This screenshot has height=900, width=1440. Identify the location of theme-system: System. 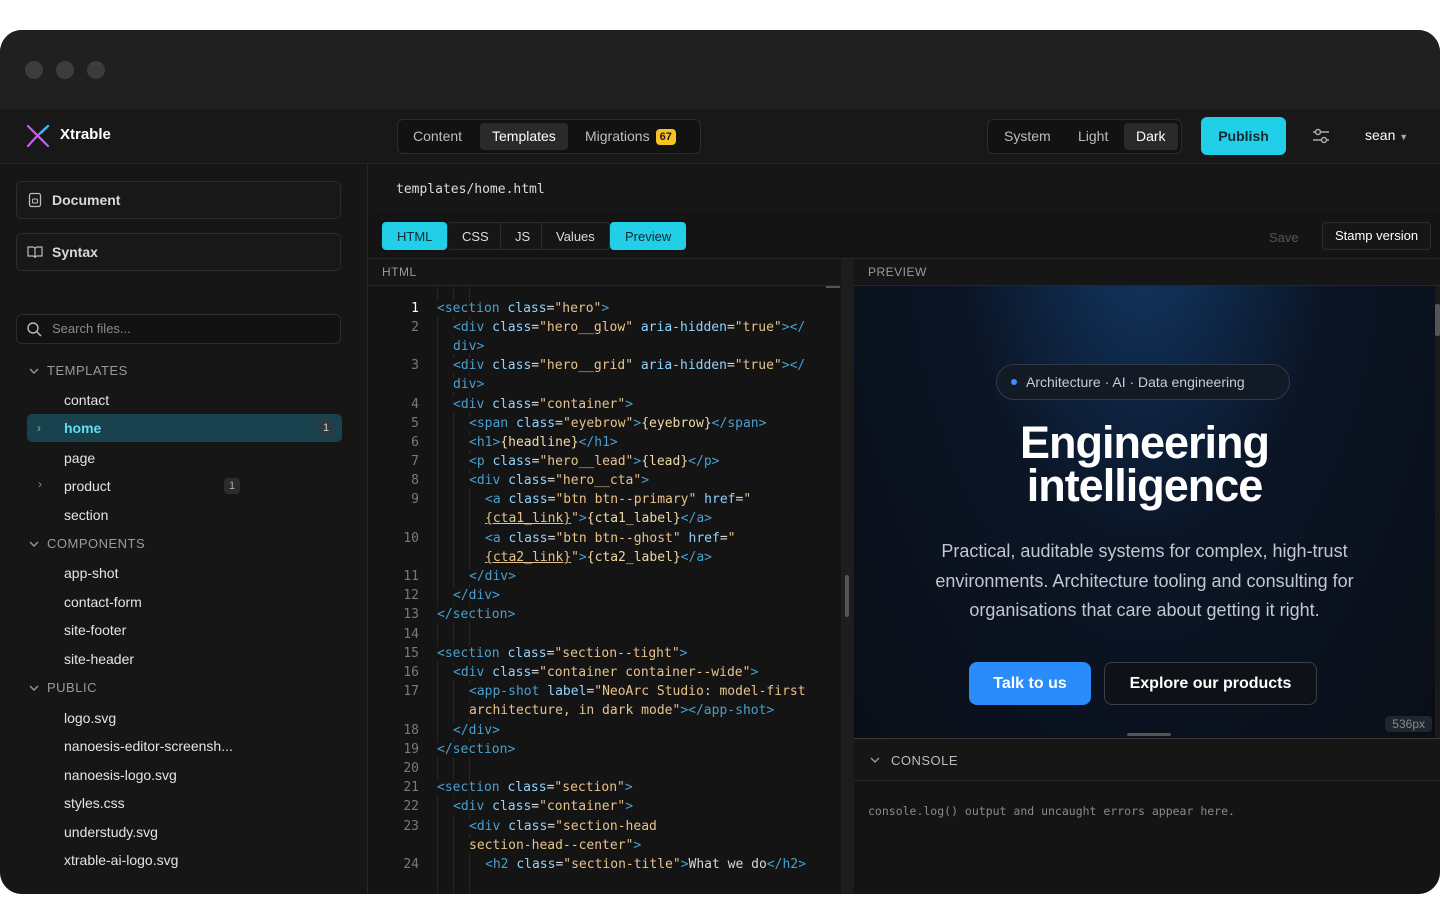
(1027, 136).